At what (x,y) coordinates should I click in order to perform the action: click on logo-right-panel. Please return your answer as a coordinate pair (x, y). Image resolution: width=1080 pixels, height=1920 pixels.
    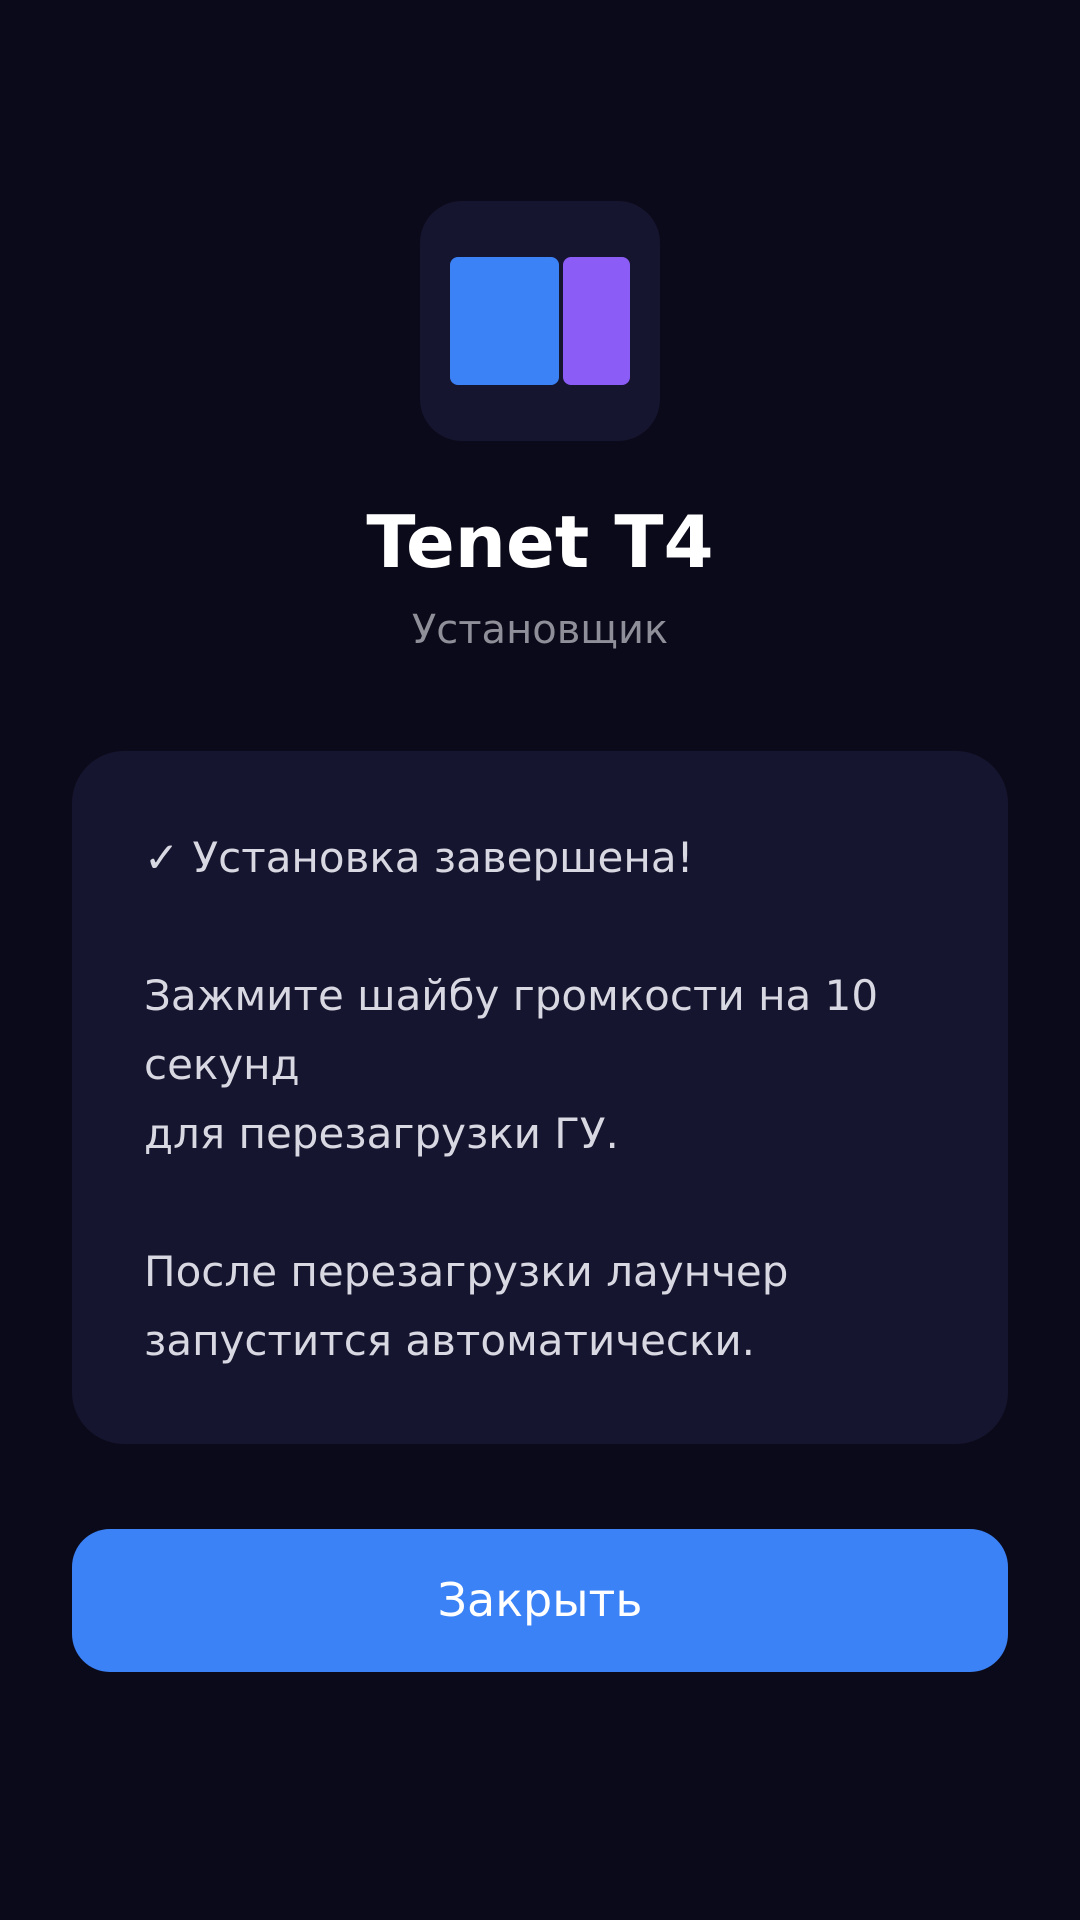
    Looking at the image, I should click on (596, 321).